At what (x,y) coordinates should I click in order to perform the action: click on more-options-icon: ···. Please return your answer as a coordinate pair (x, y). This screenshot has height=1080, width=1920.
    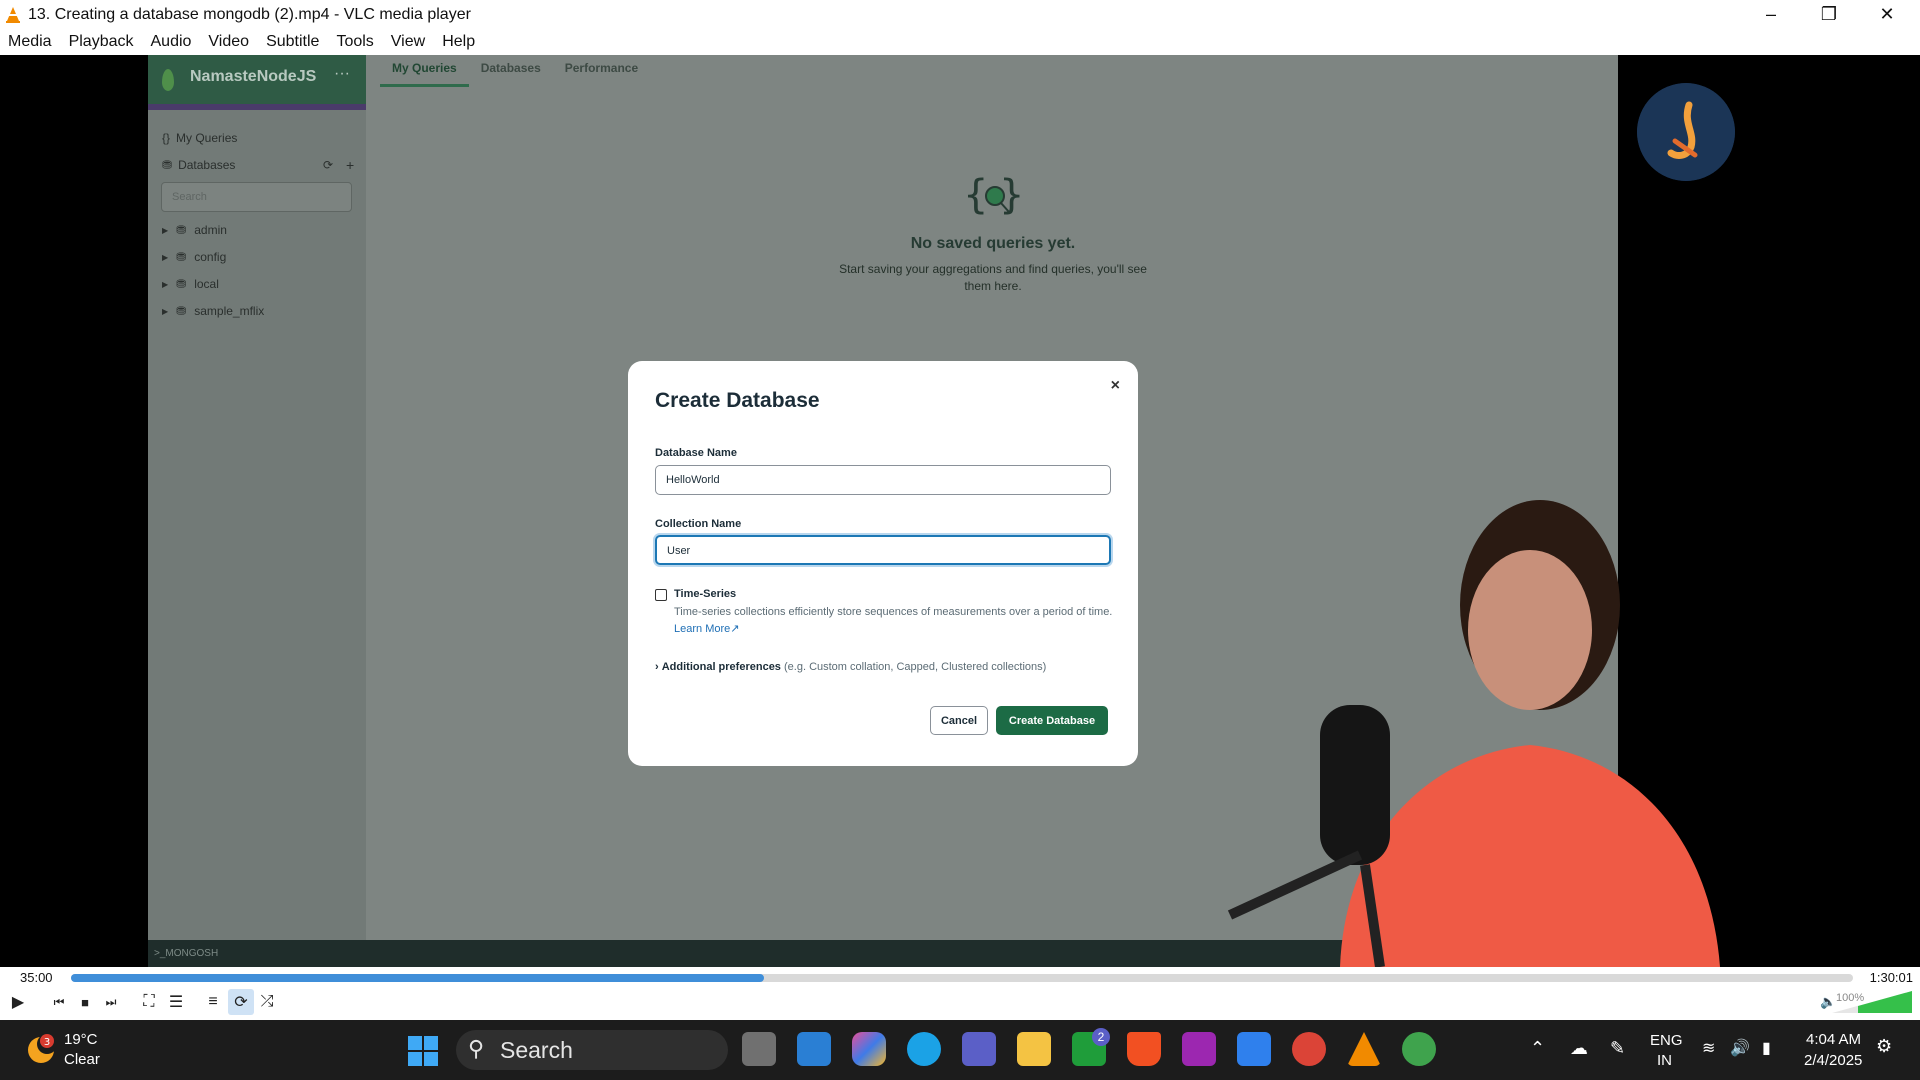
    Looking at the image, I should click on (342, 73).